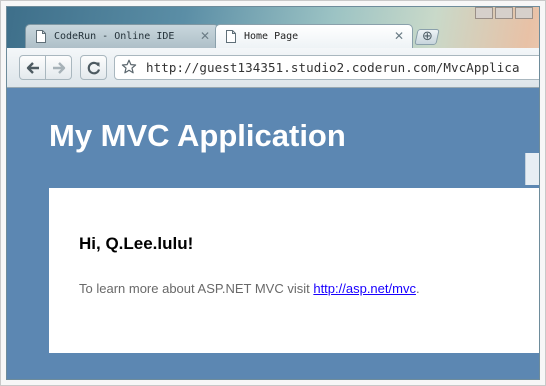  I want to click on maximize-button, so click(504, 13).